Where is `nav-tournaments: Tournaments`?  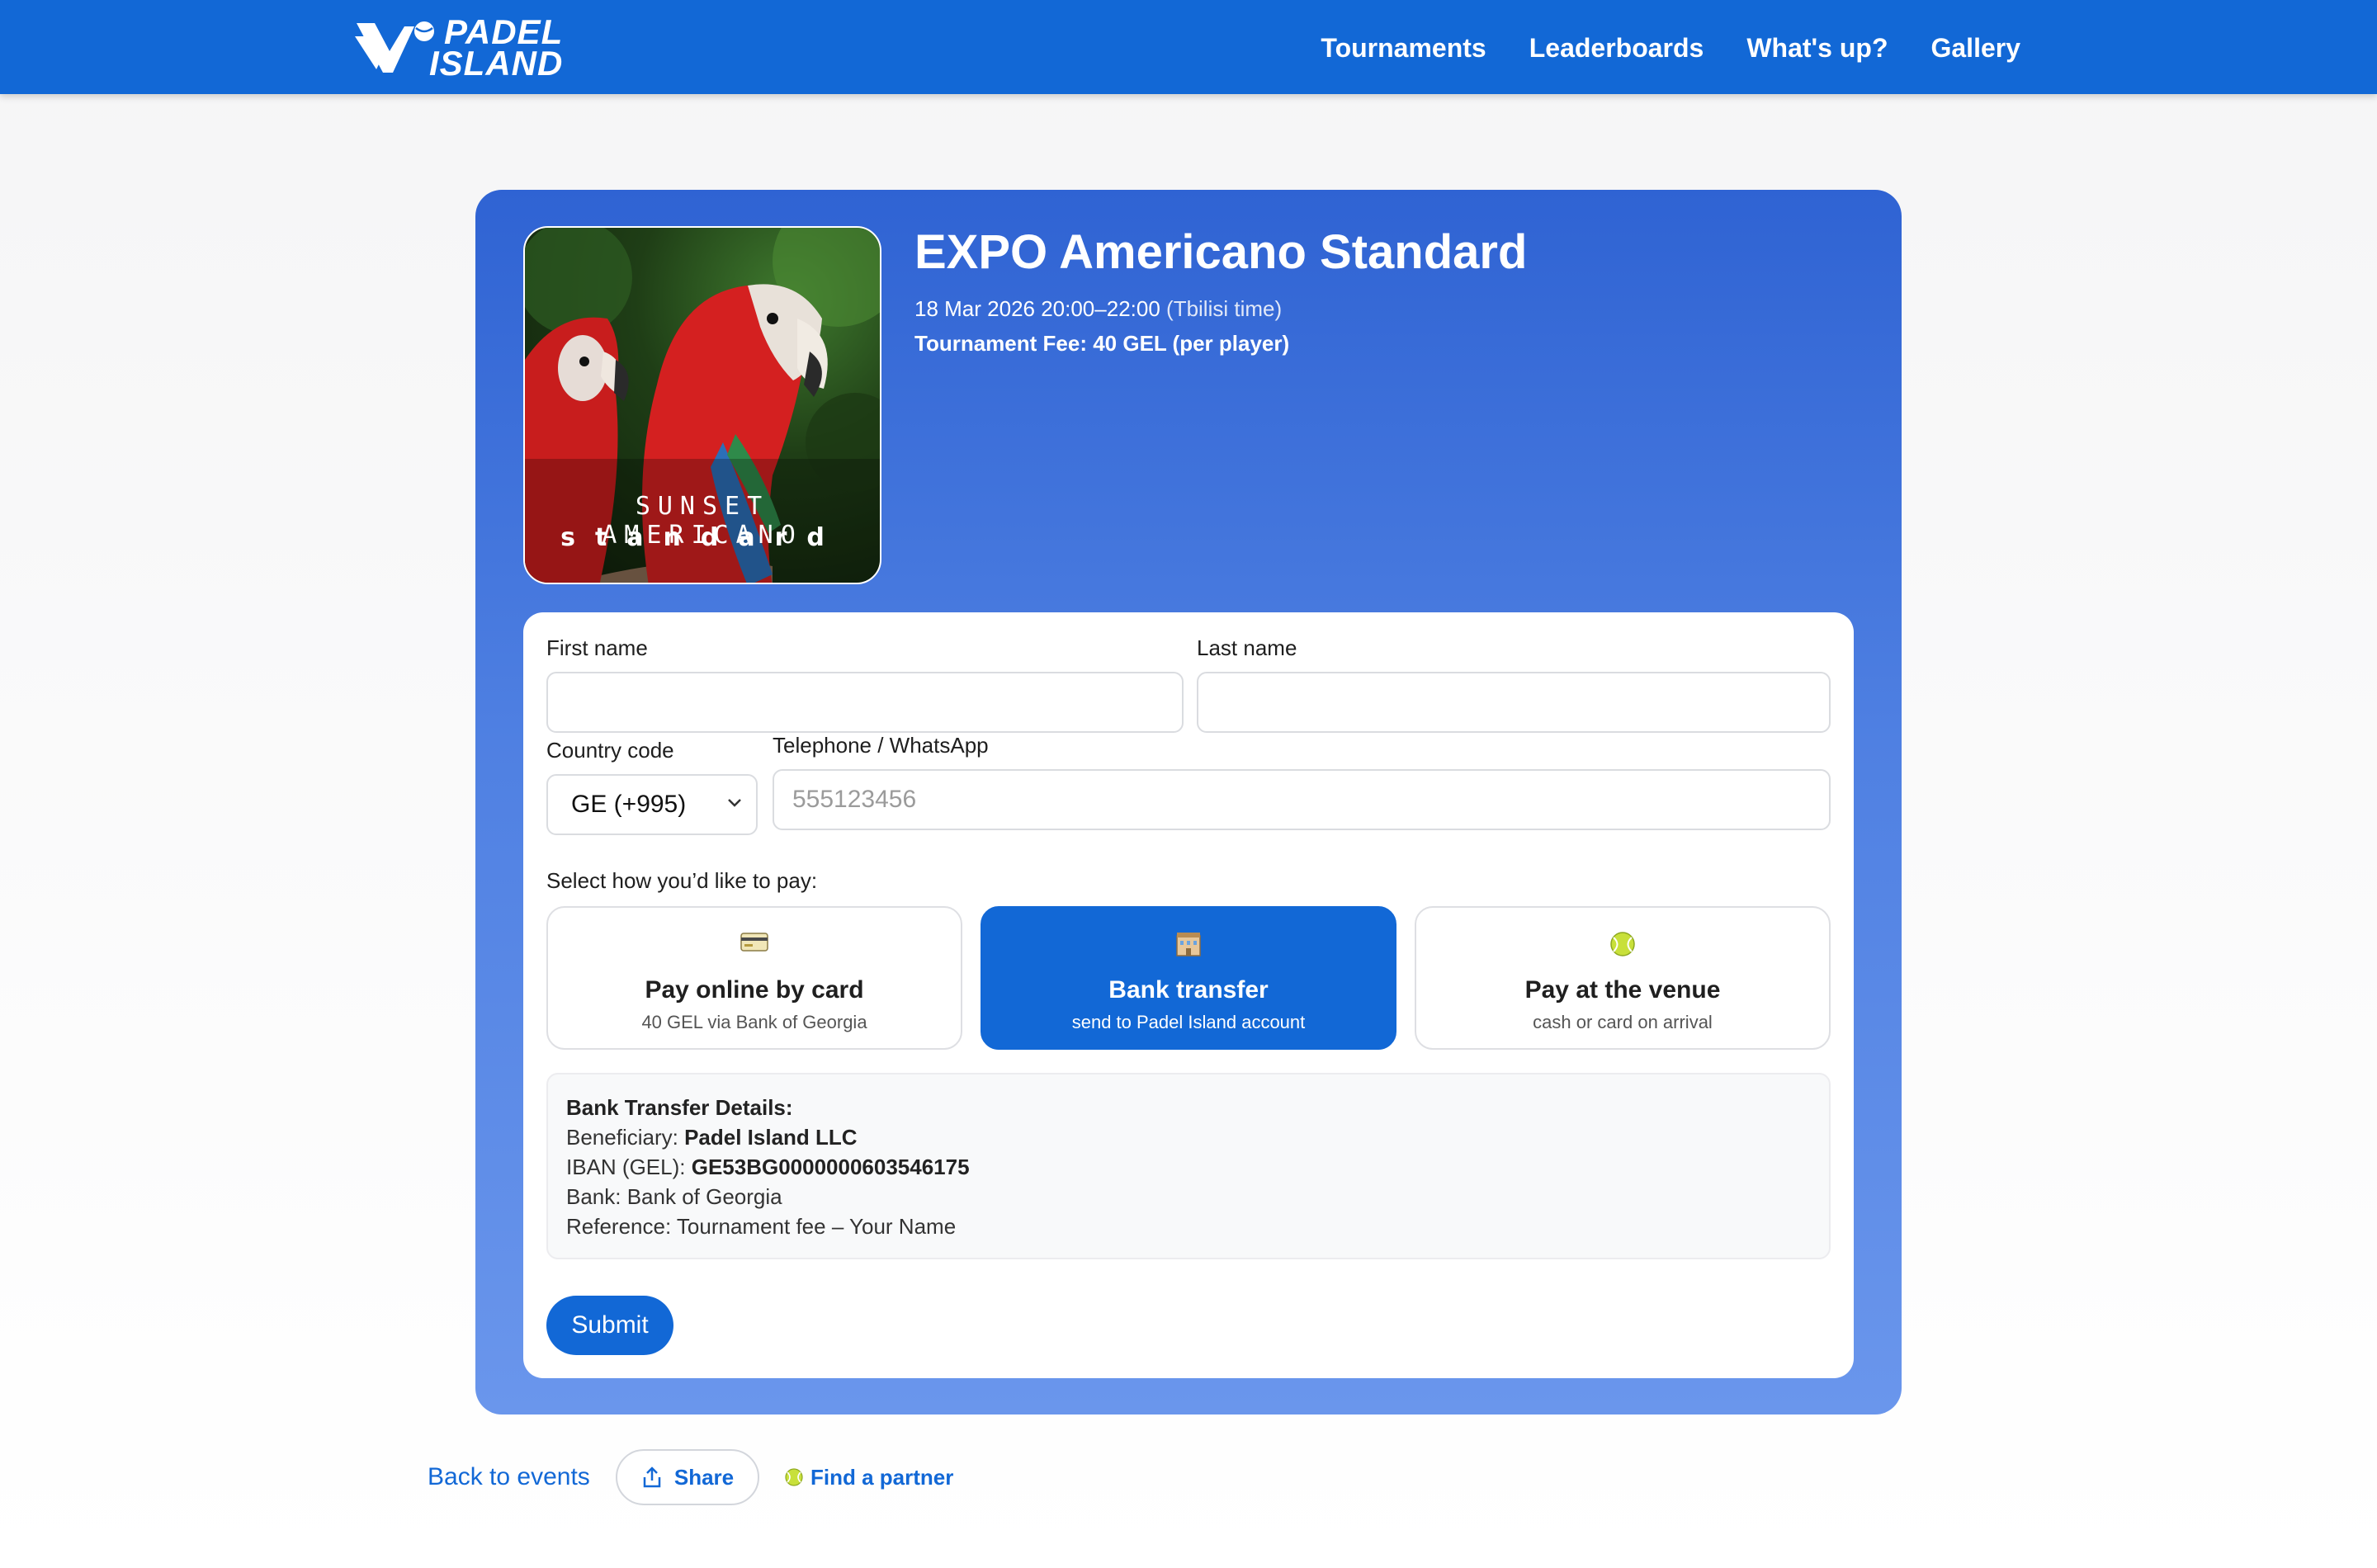 nav-tournaments: Tournaments is located at coordinates (1403, 48).